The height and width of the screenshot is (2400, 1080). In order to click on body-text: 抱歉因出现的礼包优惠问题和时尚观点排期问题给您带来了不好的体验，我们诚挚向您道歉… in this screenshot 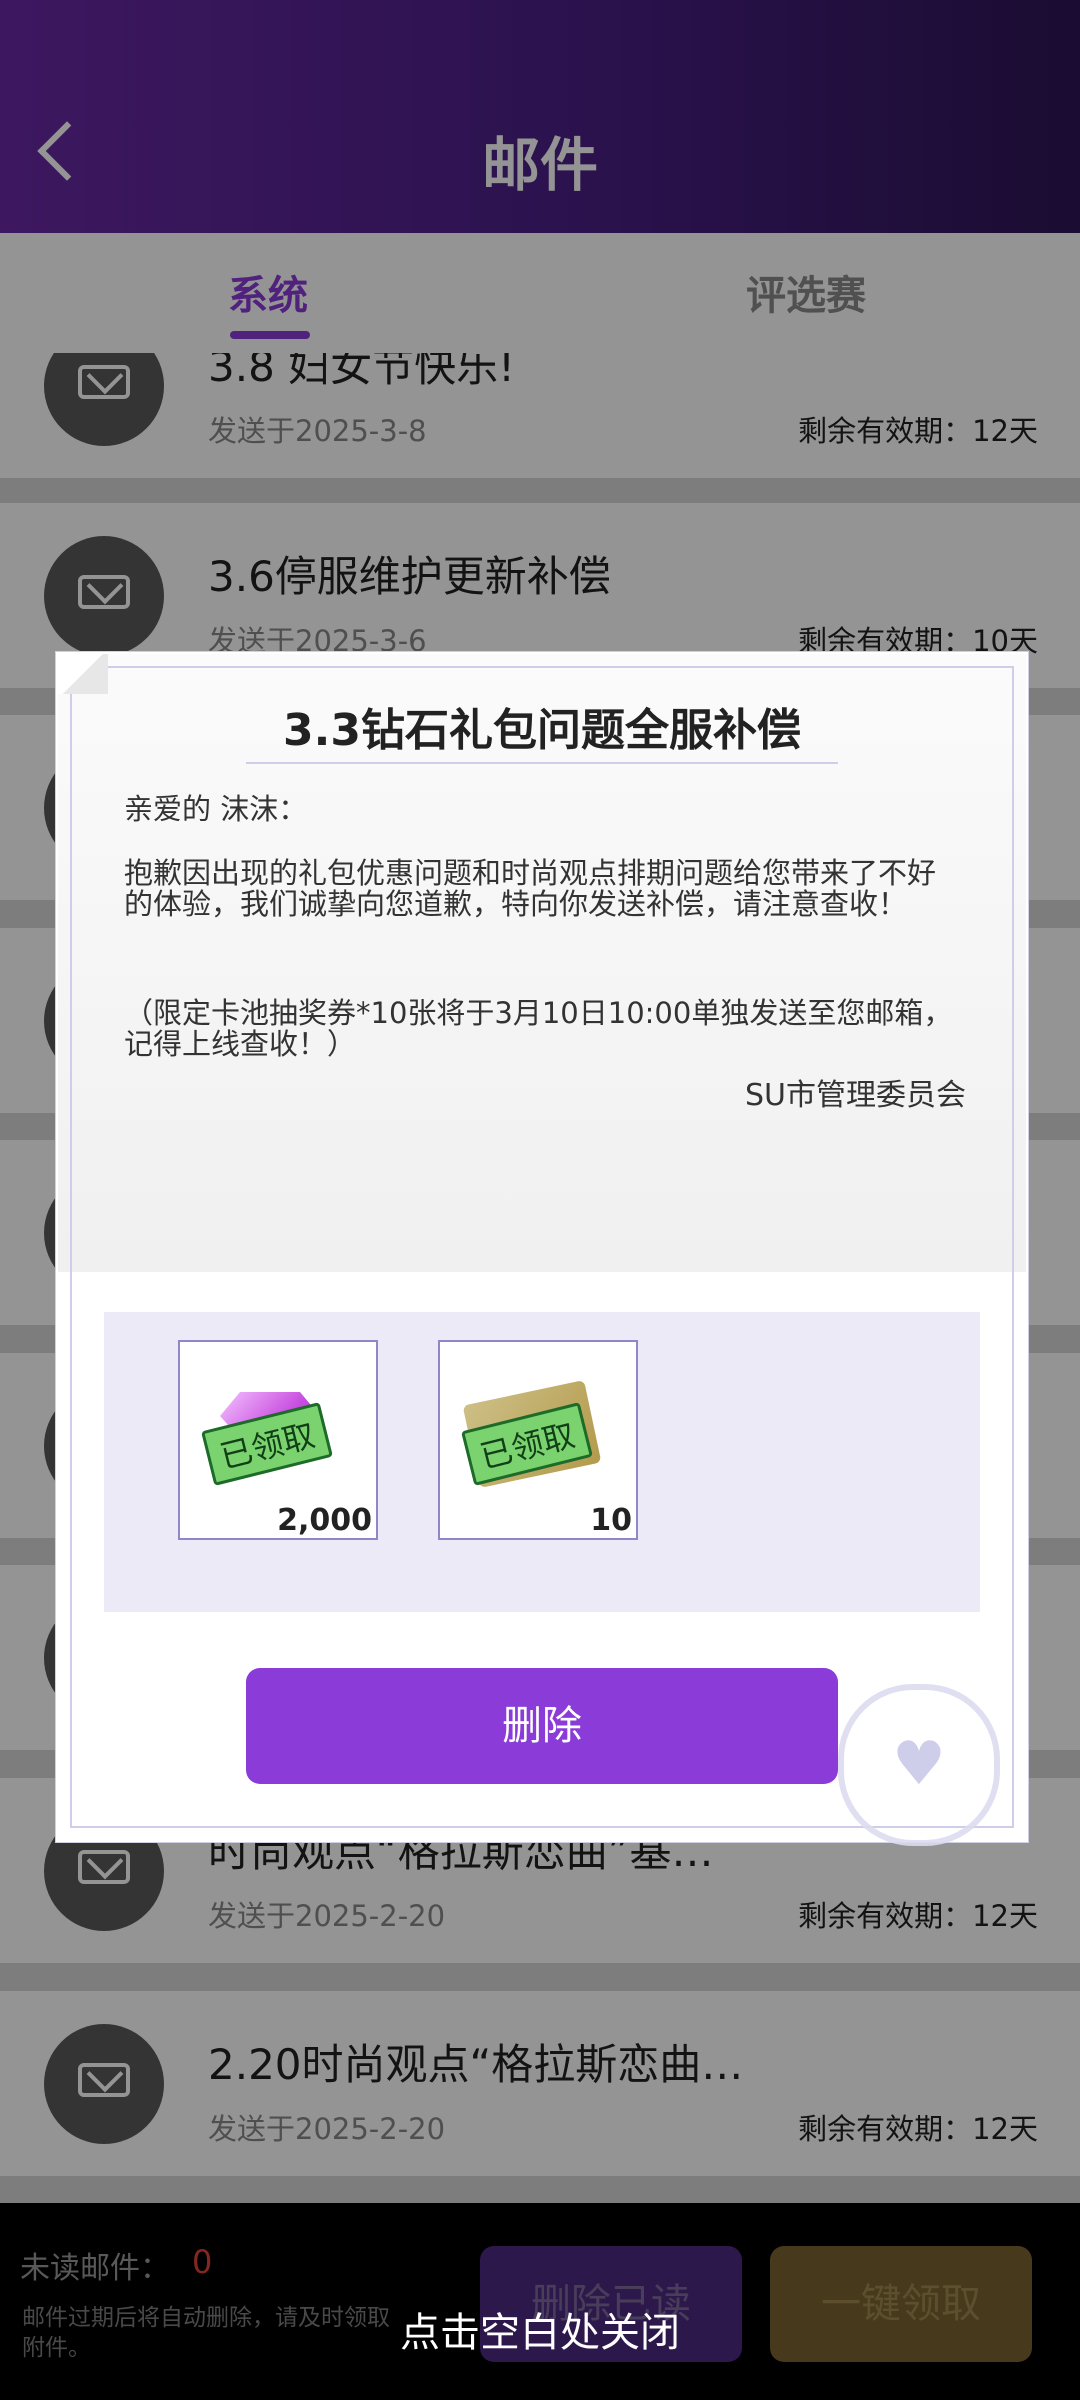, I will do `click(530, 888)`.